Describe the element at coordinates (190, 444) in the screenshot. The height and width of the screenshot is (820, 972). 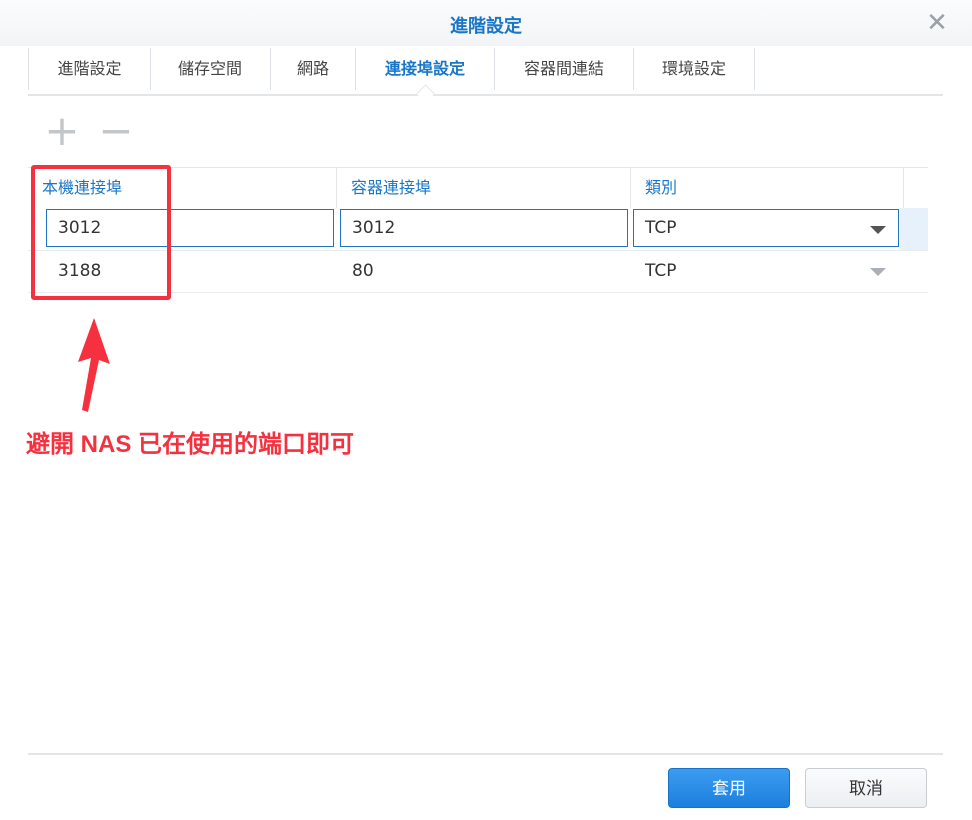
I see `annotation-text: 避開 NAS 已在使用的端口即可` at that location.